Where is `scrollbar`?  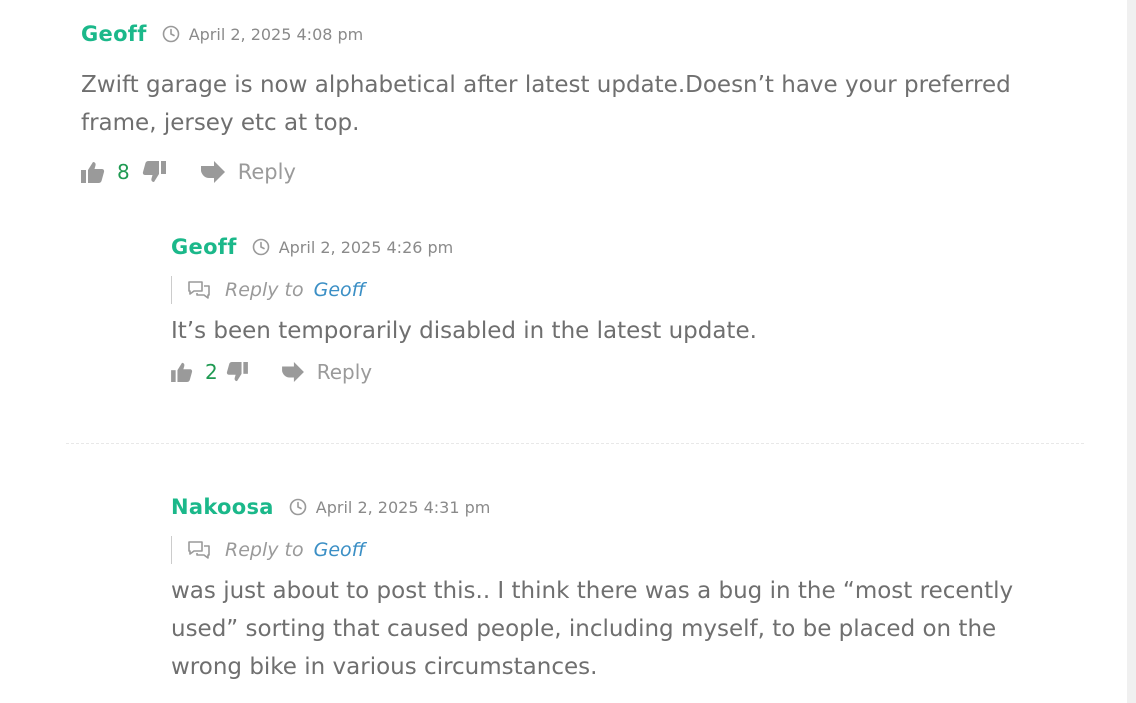 scrollbar is located at coordinates (1131, 351).